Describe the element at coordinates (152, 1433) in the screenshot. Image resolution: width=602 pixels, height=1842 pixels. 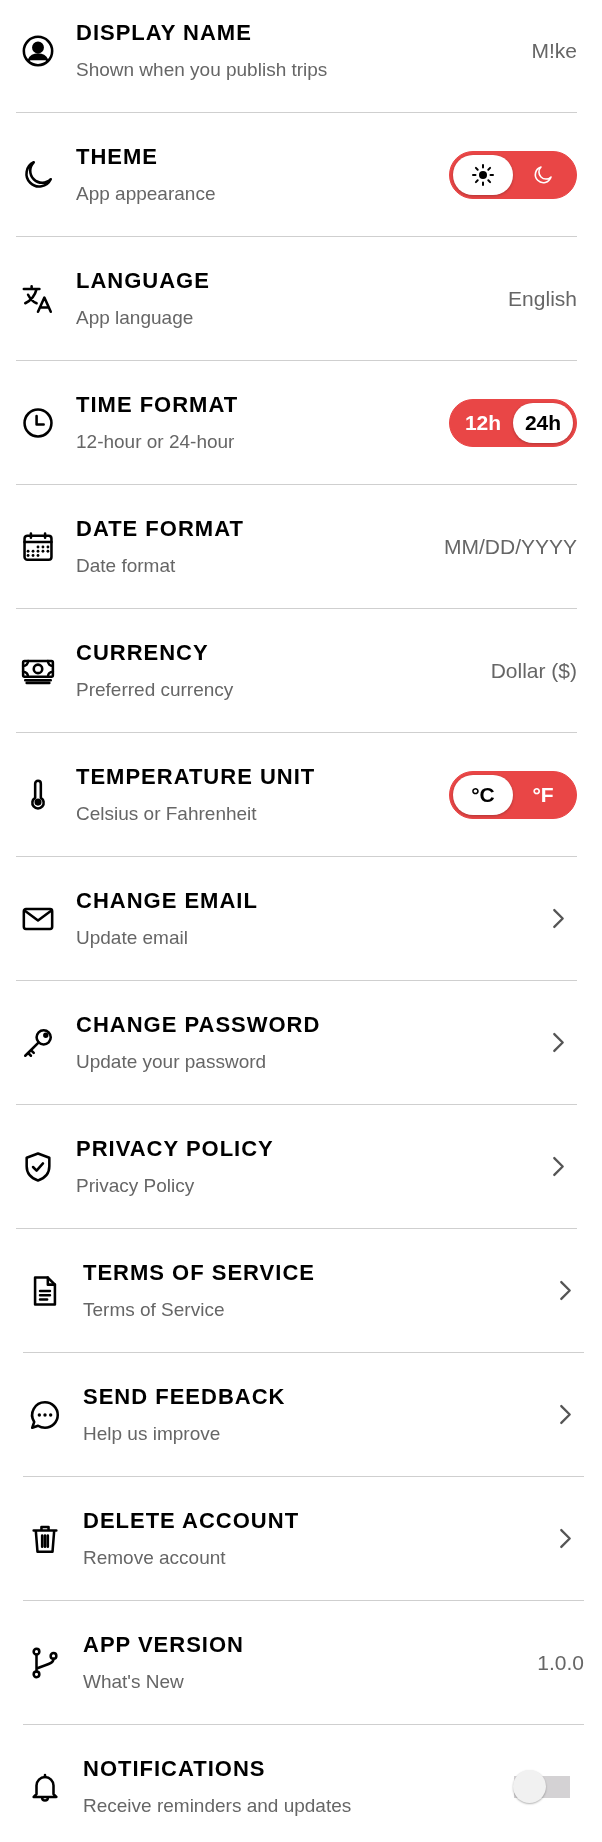
I see `row-subtitle: Help us improve` at that location.